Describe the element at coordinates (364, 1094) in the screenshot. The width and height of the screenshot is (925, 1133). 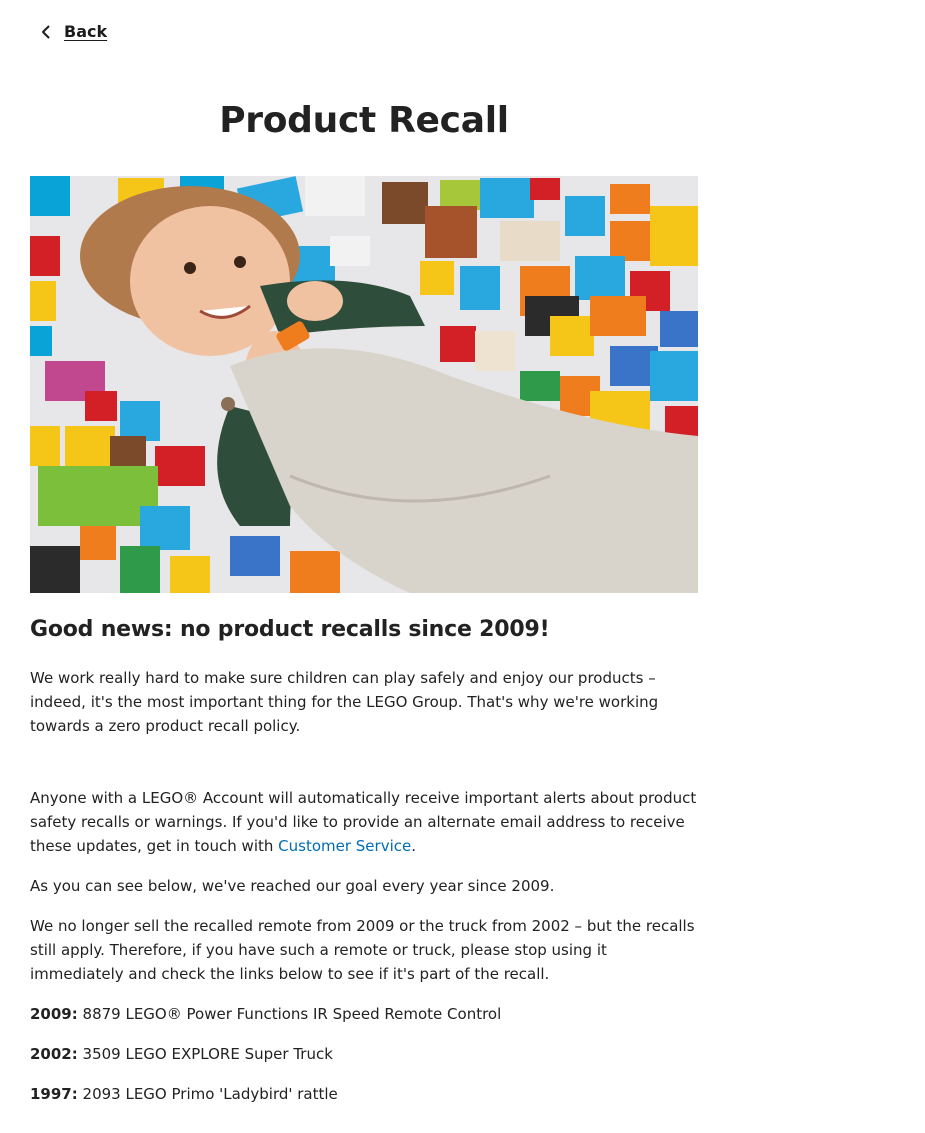
I see `recall-item-1997: 1997: 2093 LEGO Primo 'Ladybird' rattle` at that location.